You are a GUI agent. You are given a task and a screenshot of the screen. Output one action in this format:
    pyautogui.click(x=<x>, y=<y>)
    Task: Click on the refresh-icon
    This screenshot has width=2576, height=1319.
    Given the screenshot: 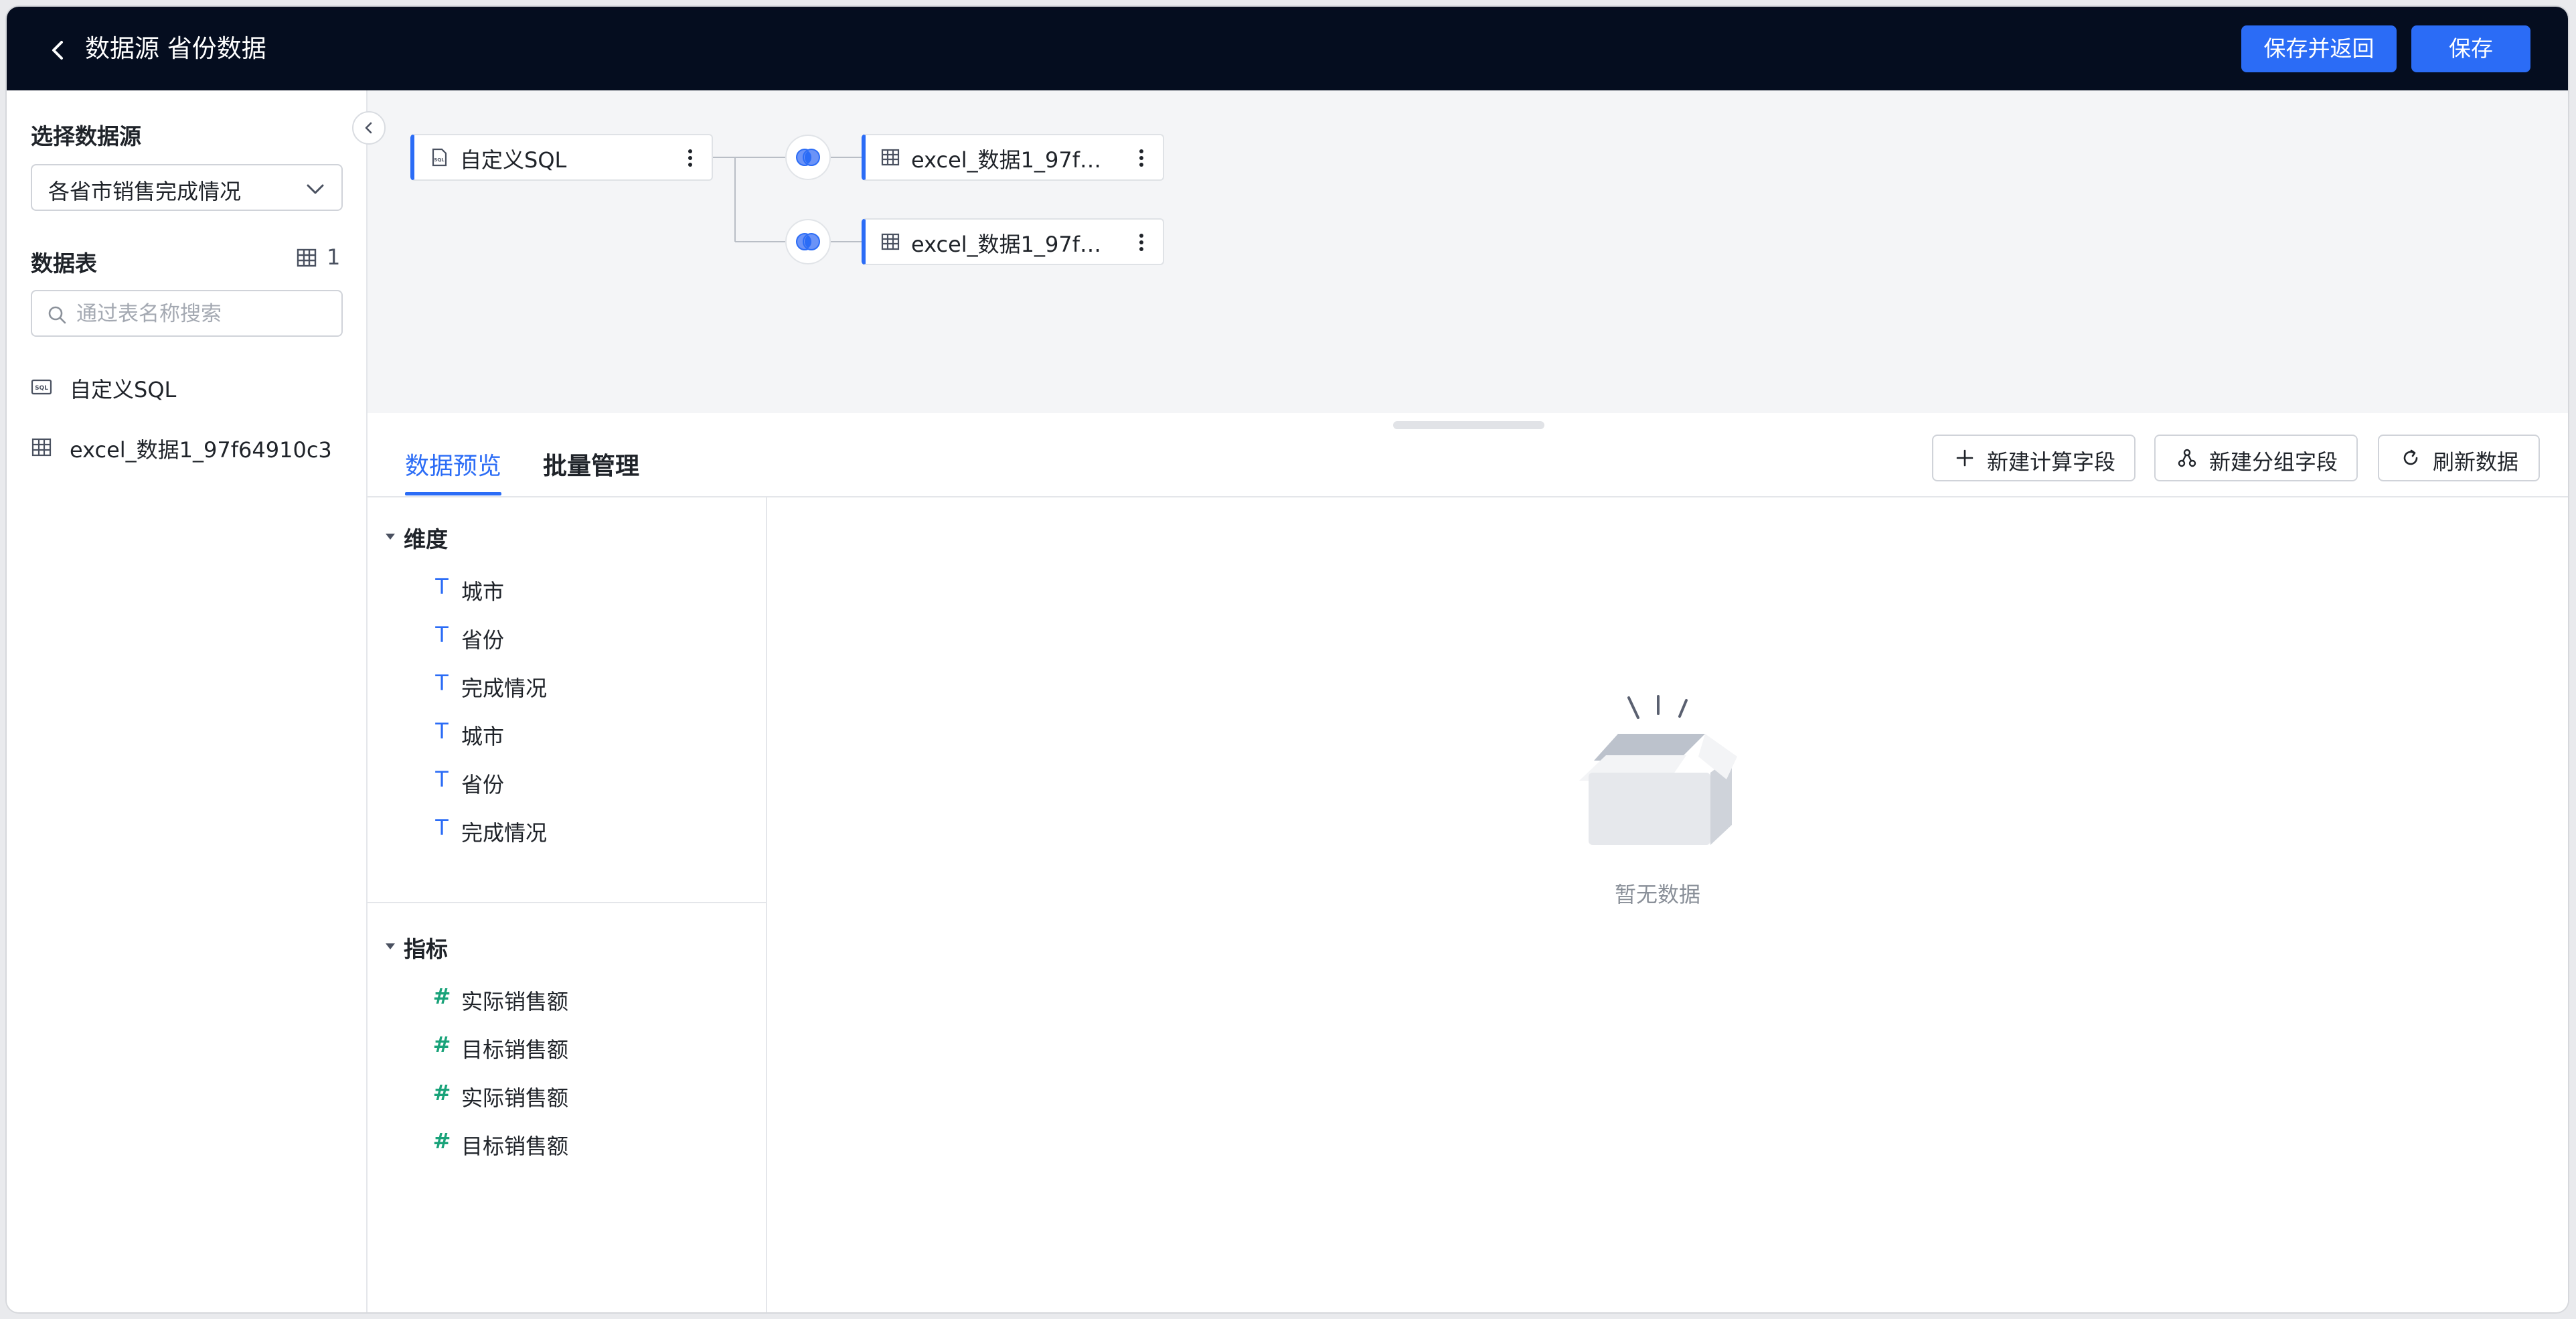 What is the action you would take?
    pyautogui.click(x=2411, y=457)
    